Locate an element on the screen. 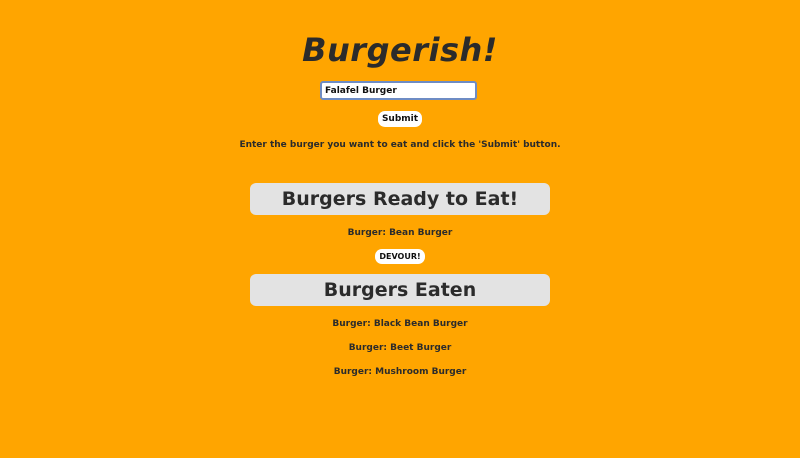 Image resolution: width=800 pixels, height=458 pixels. ready-section-heading: Burgers Ready to Eat! is located at coordinates (400, 199).